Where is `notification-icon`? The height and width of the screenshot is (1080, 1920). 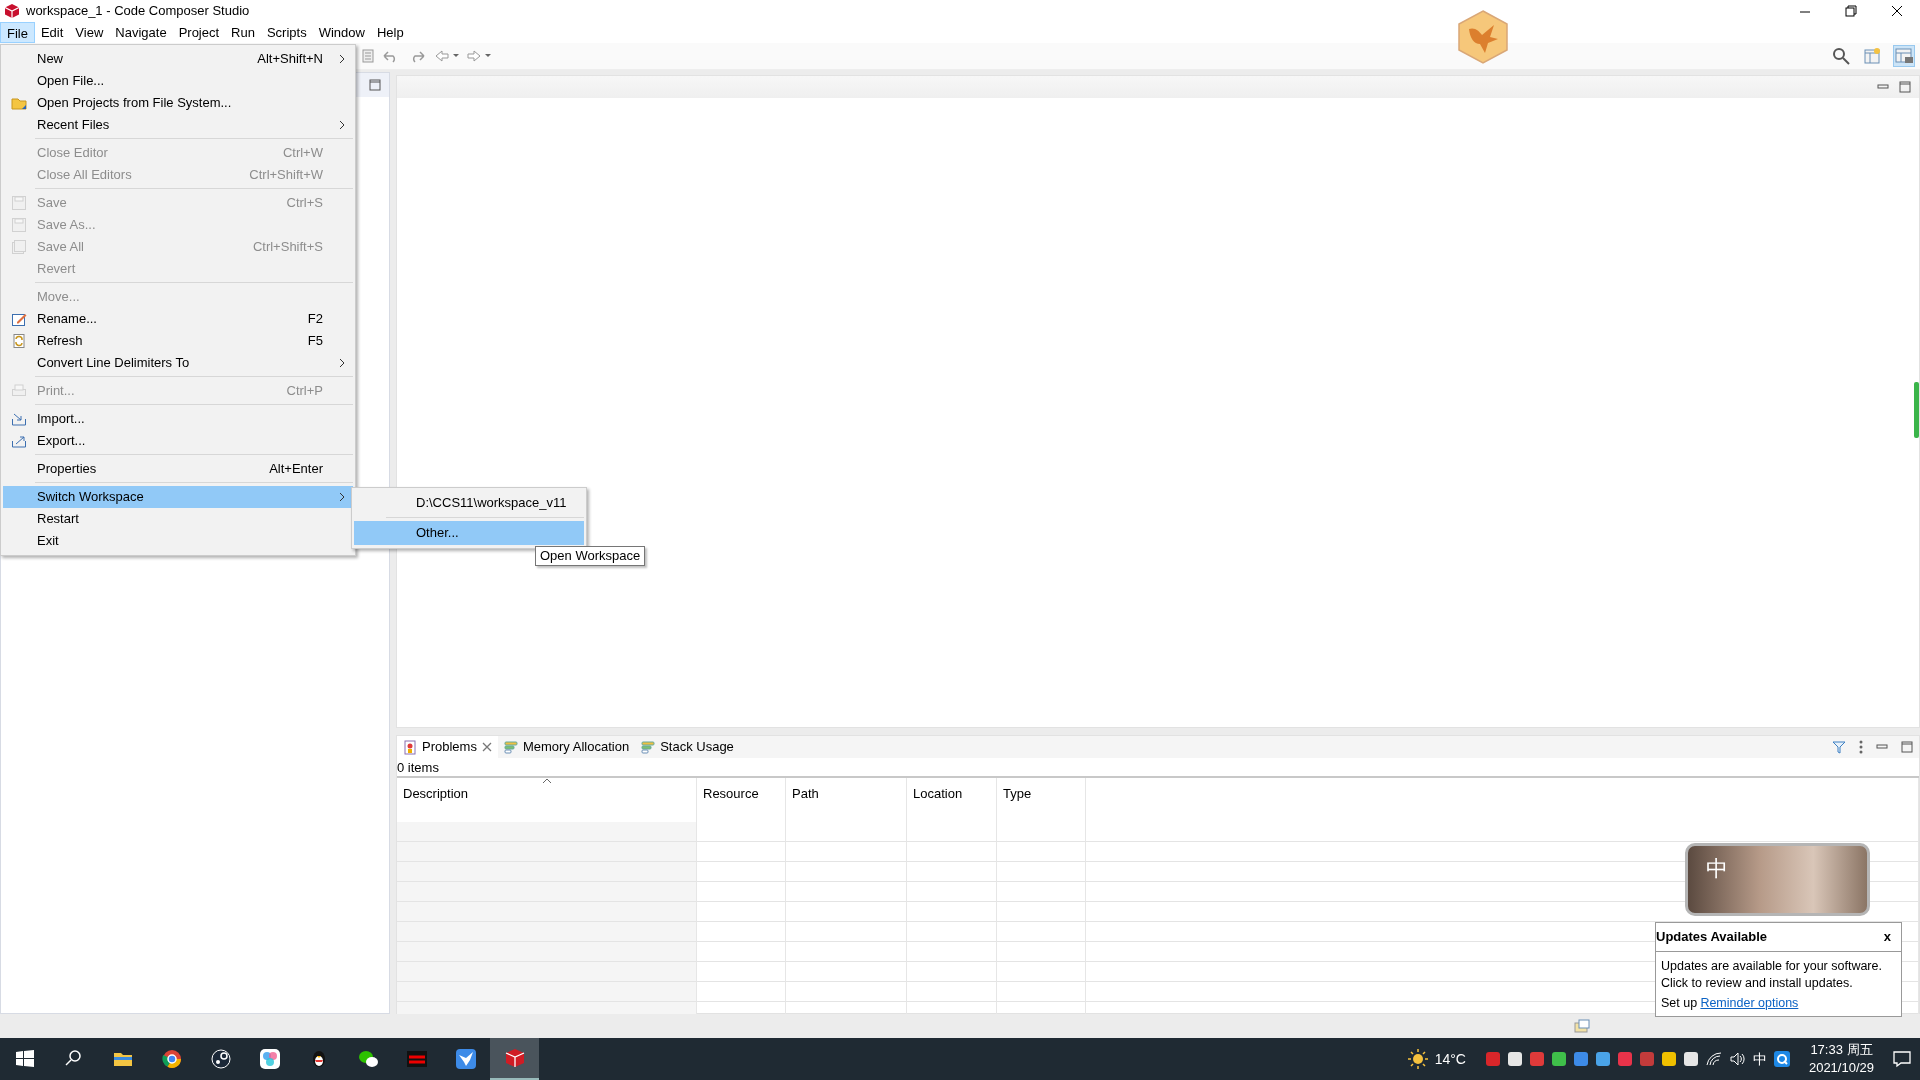 notification-icon is located at coordinates (1902, 1059).